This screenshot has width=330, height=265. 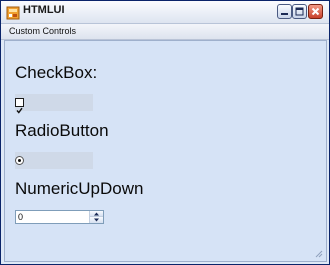 I want to click on minimize-button, so click(x=284, y=11).